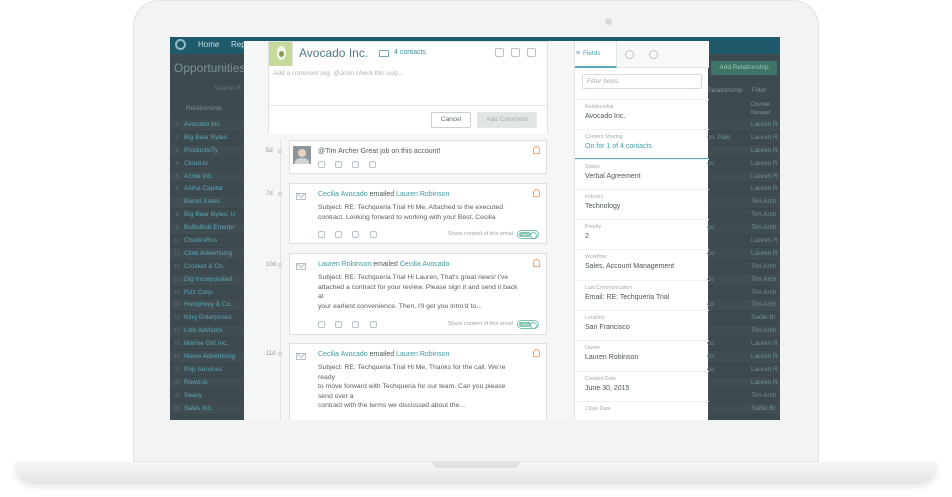  I want to click on company-name: Avocado Inc., so click(334, 53).